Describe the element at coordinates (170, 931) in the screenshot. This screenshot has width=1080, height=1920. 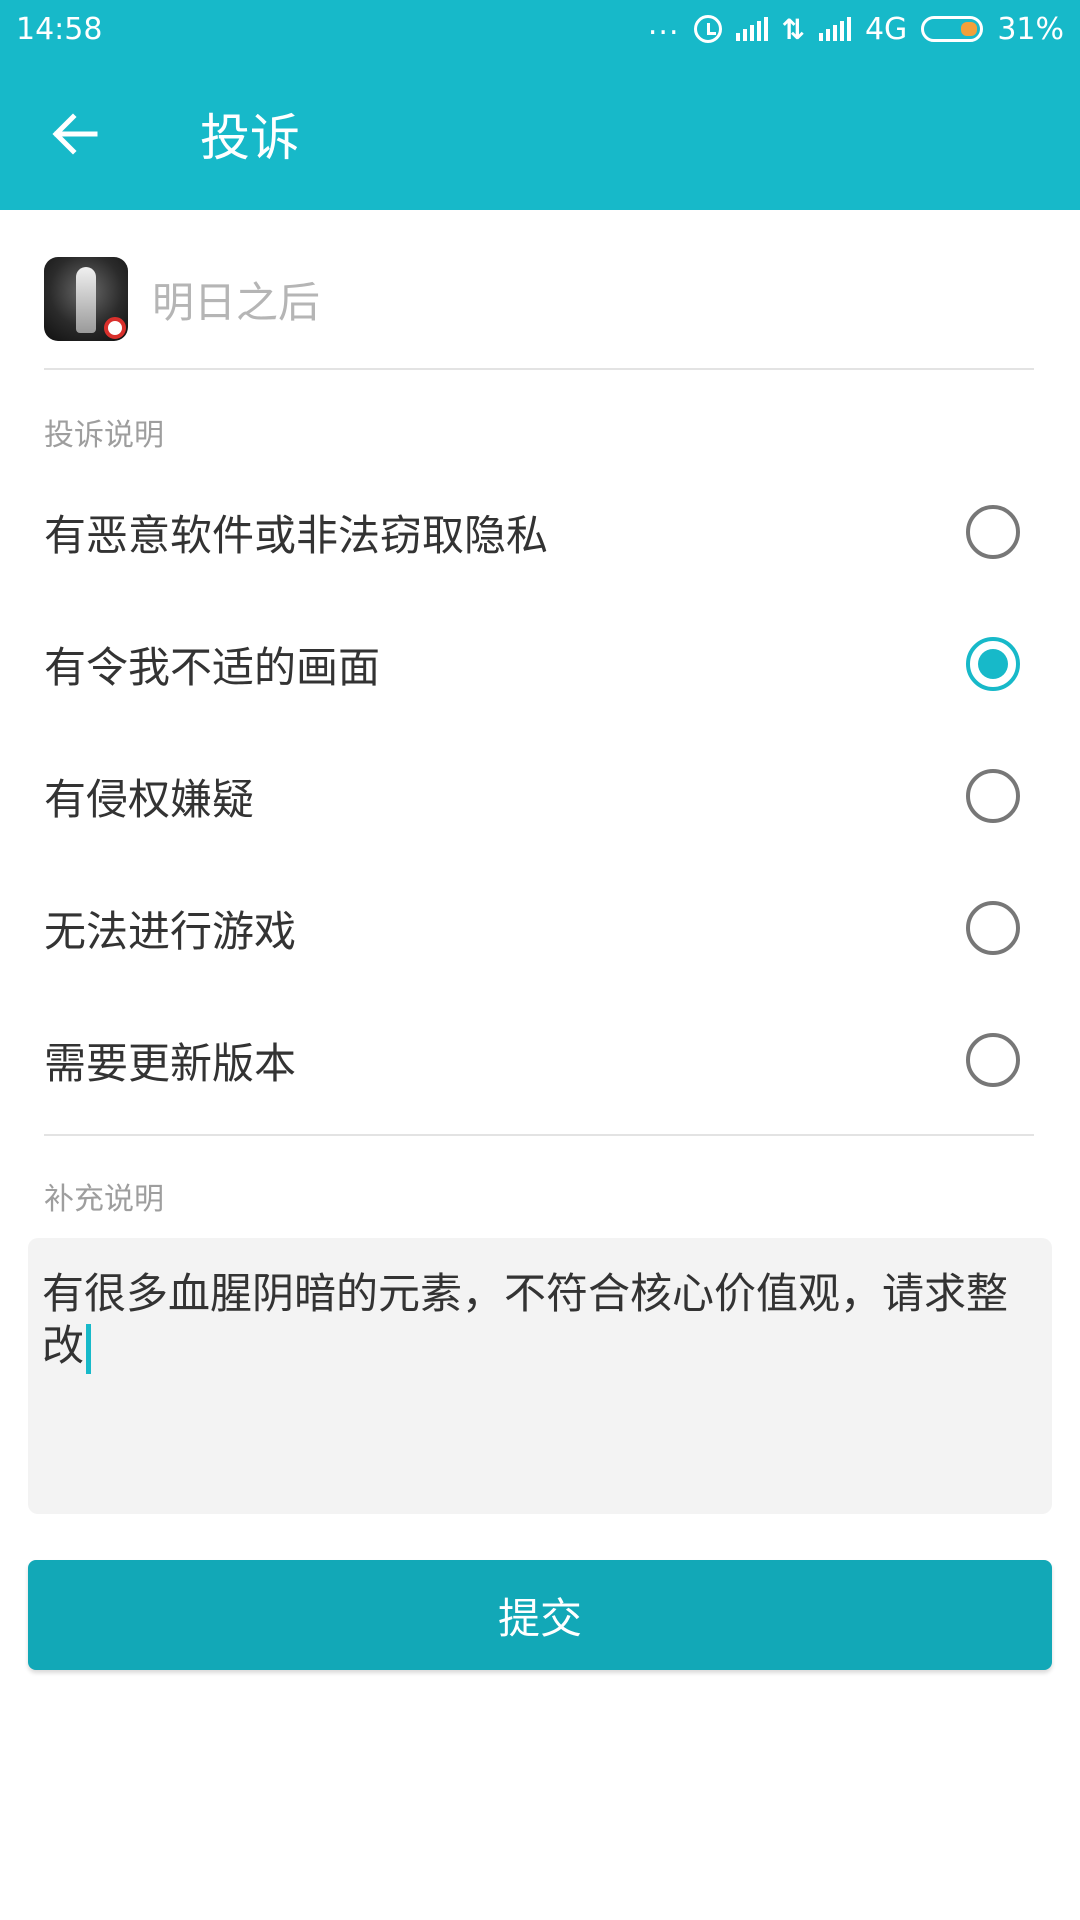
I see `option-label: 无法进行游戏` at that location.